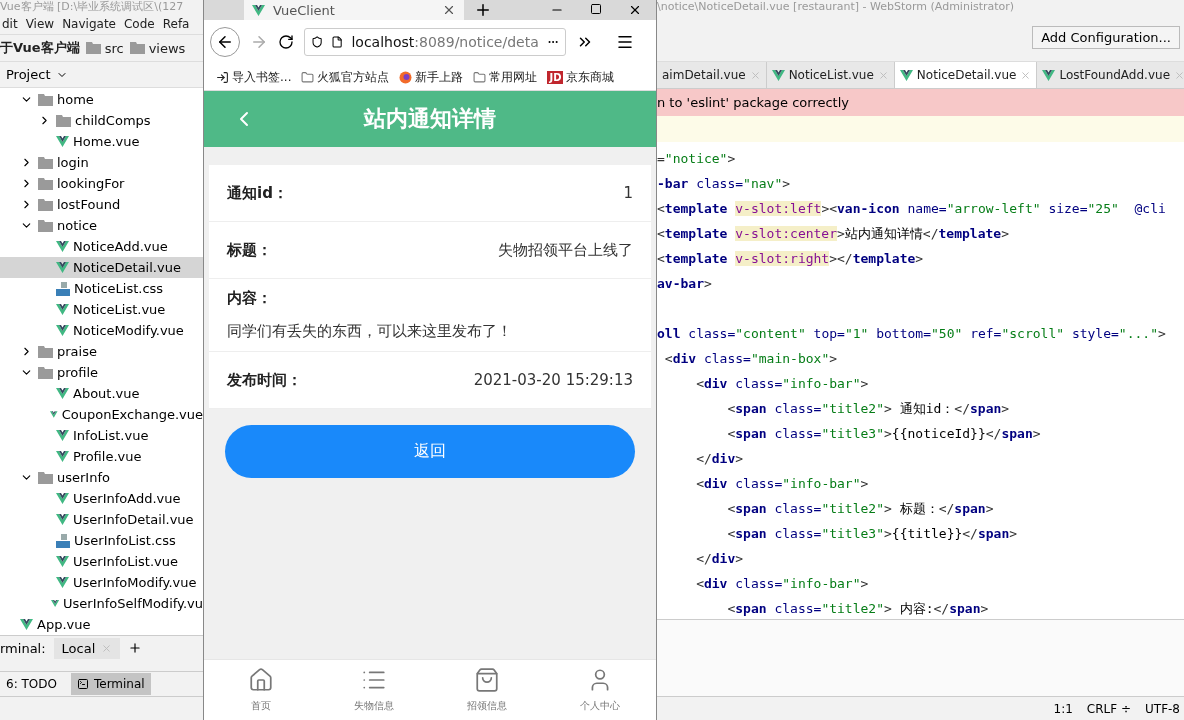 This screenshot has height=720, width=1184. I want to click on browser-tab: VueClient, so click(354, 10).